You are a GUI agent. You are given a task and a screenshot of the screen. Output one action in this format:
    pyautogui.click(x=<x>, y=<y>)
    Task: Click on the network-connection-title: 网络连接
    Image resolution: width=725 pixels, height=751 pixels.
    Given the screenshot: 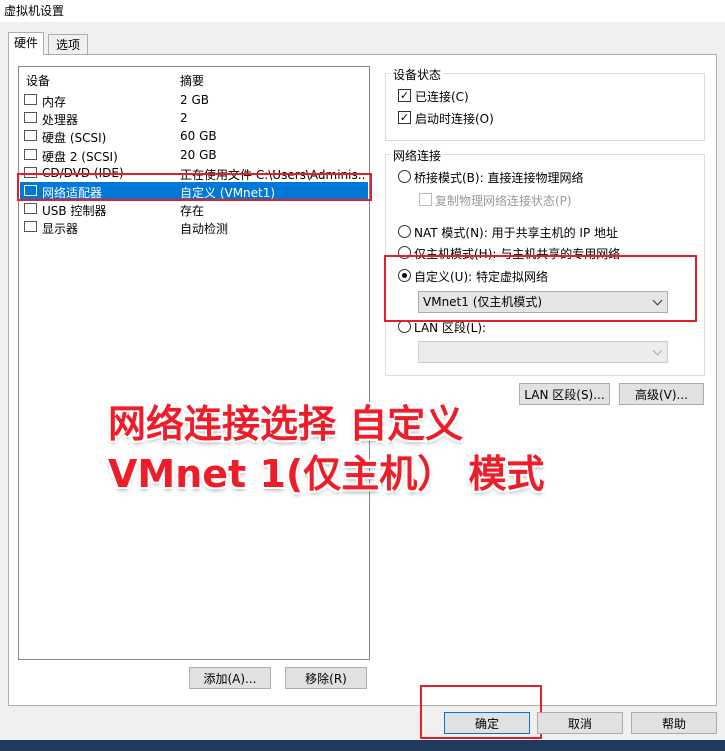 What is the action you would take?
    pyautogui.click(x=417, y=155)
    